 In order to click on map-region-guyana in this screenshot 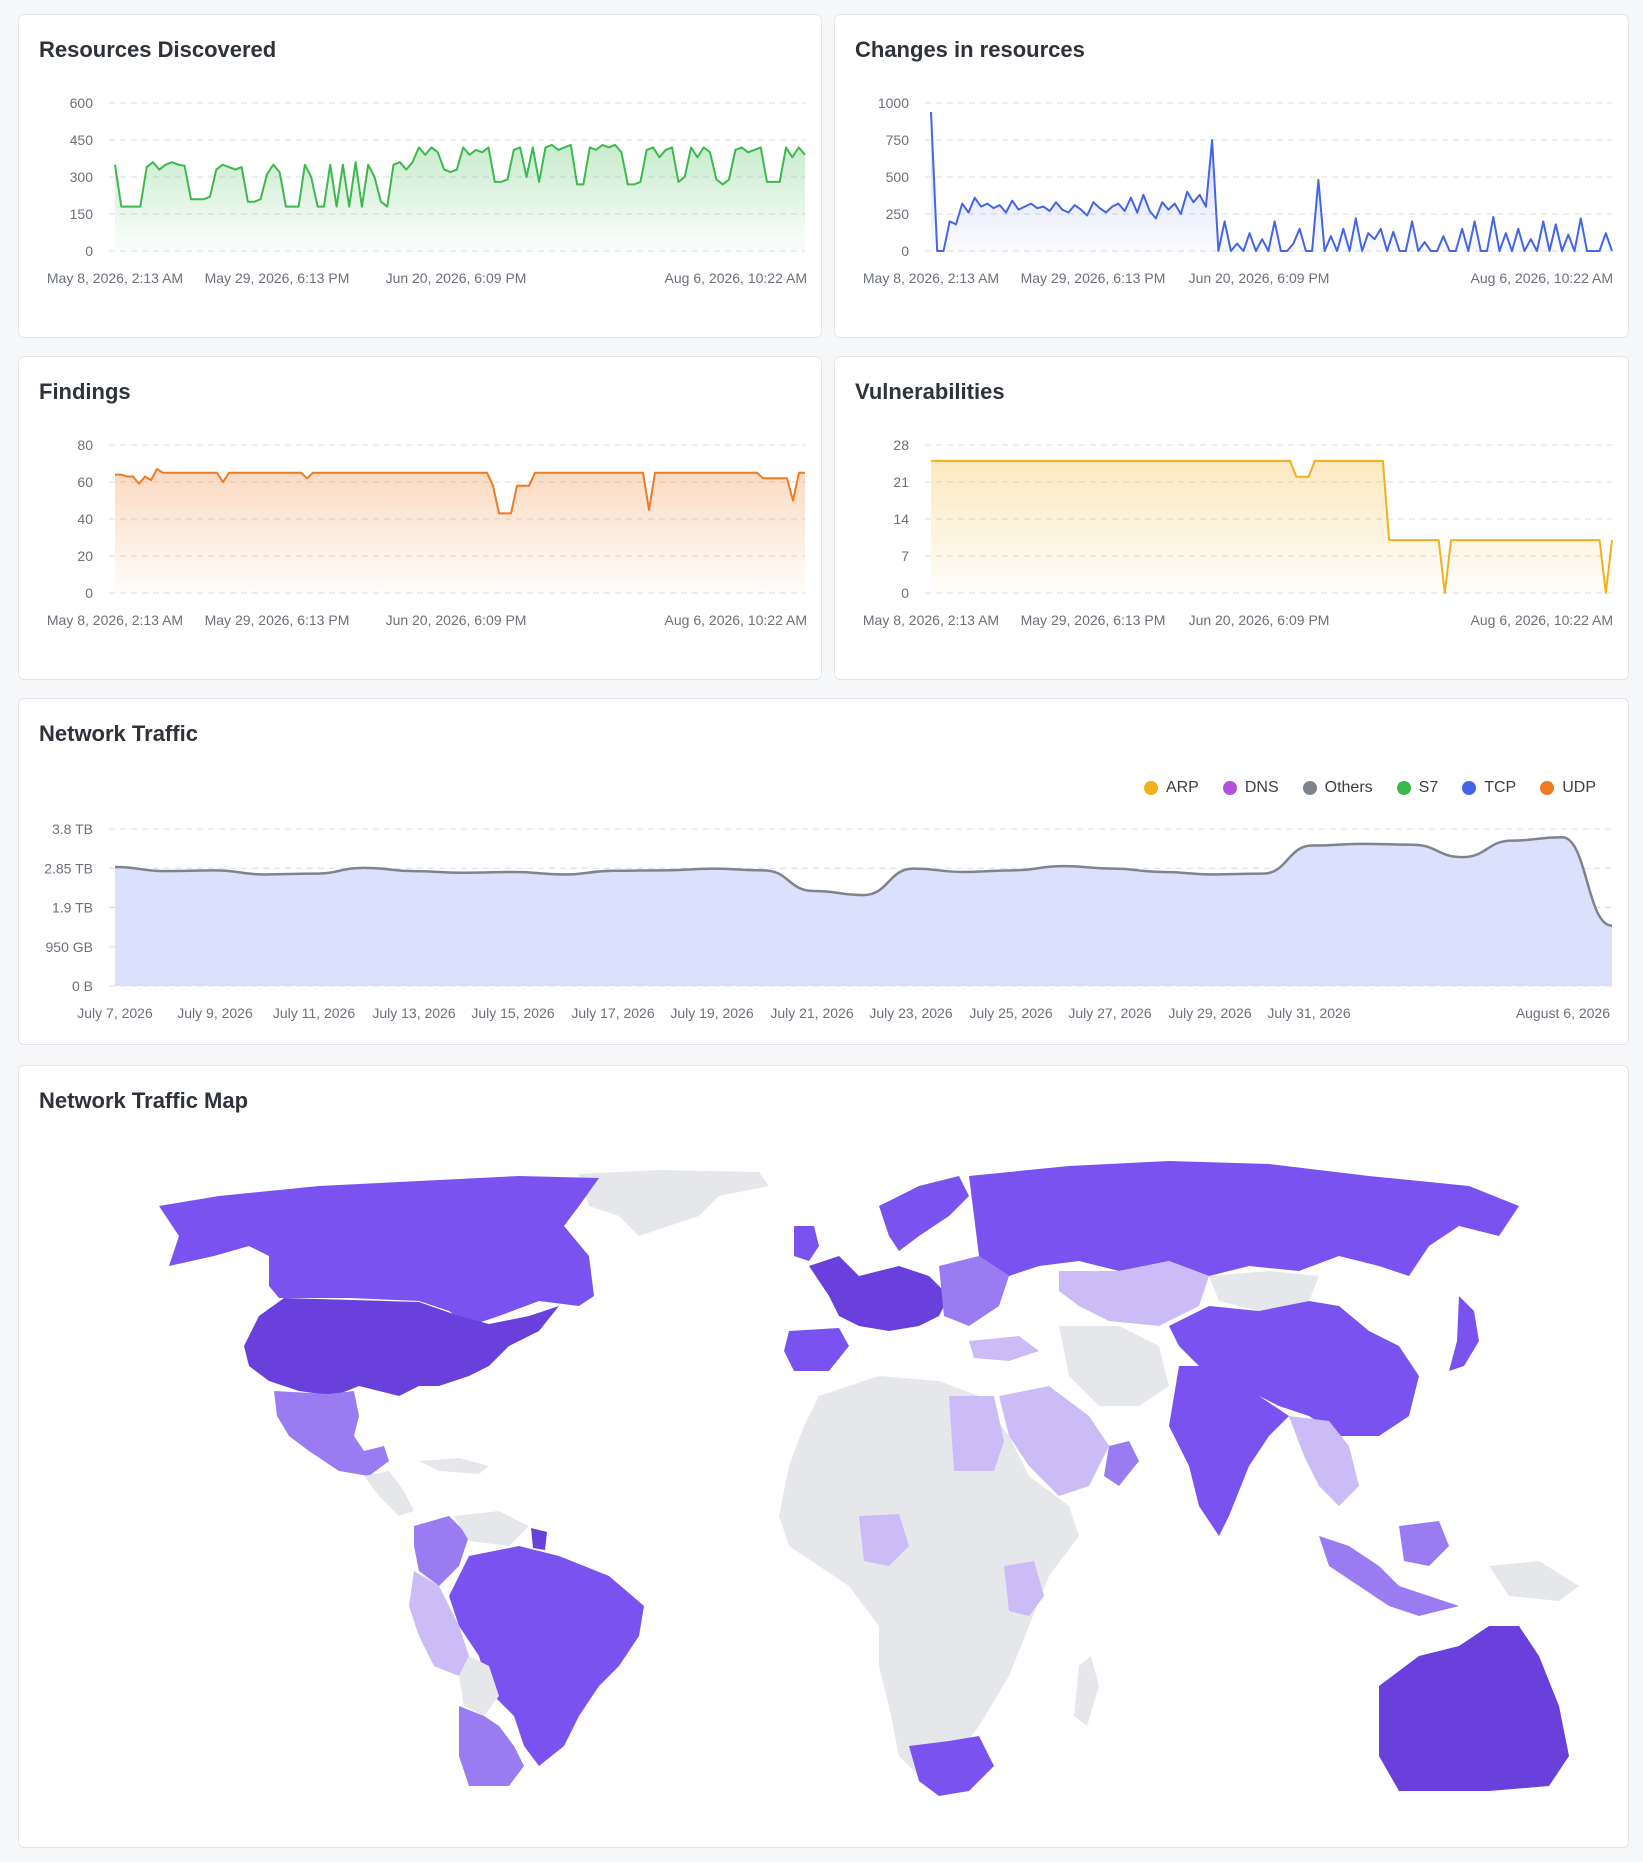, I will do `click(539, 1539)`.